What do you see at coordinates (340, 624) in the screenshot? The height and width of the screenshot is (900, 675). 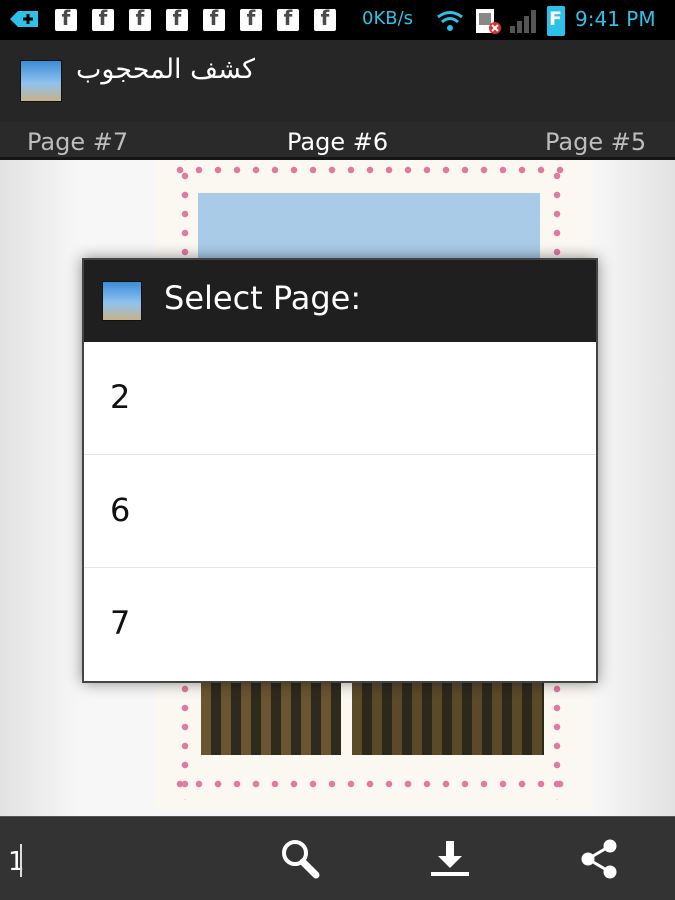 I see `page-option-7: 7` at bounding box center [340, 624].